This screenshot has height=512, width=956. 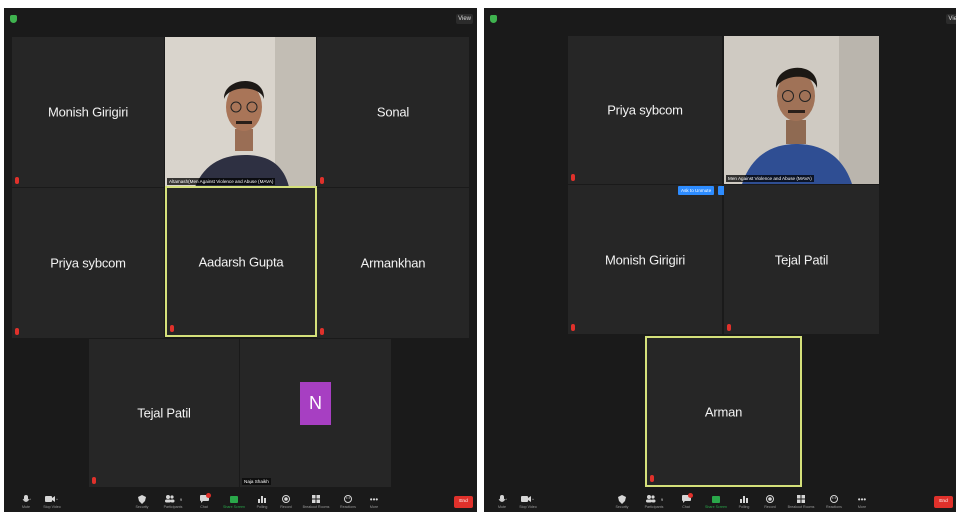 I want to click on participant-name: Sonal, so click(x=393, y=112).